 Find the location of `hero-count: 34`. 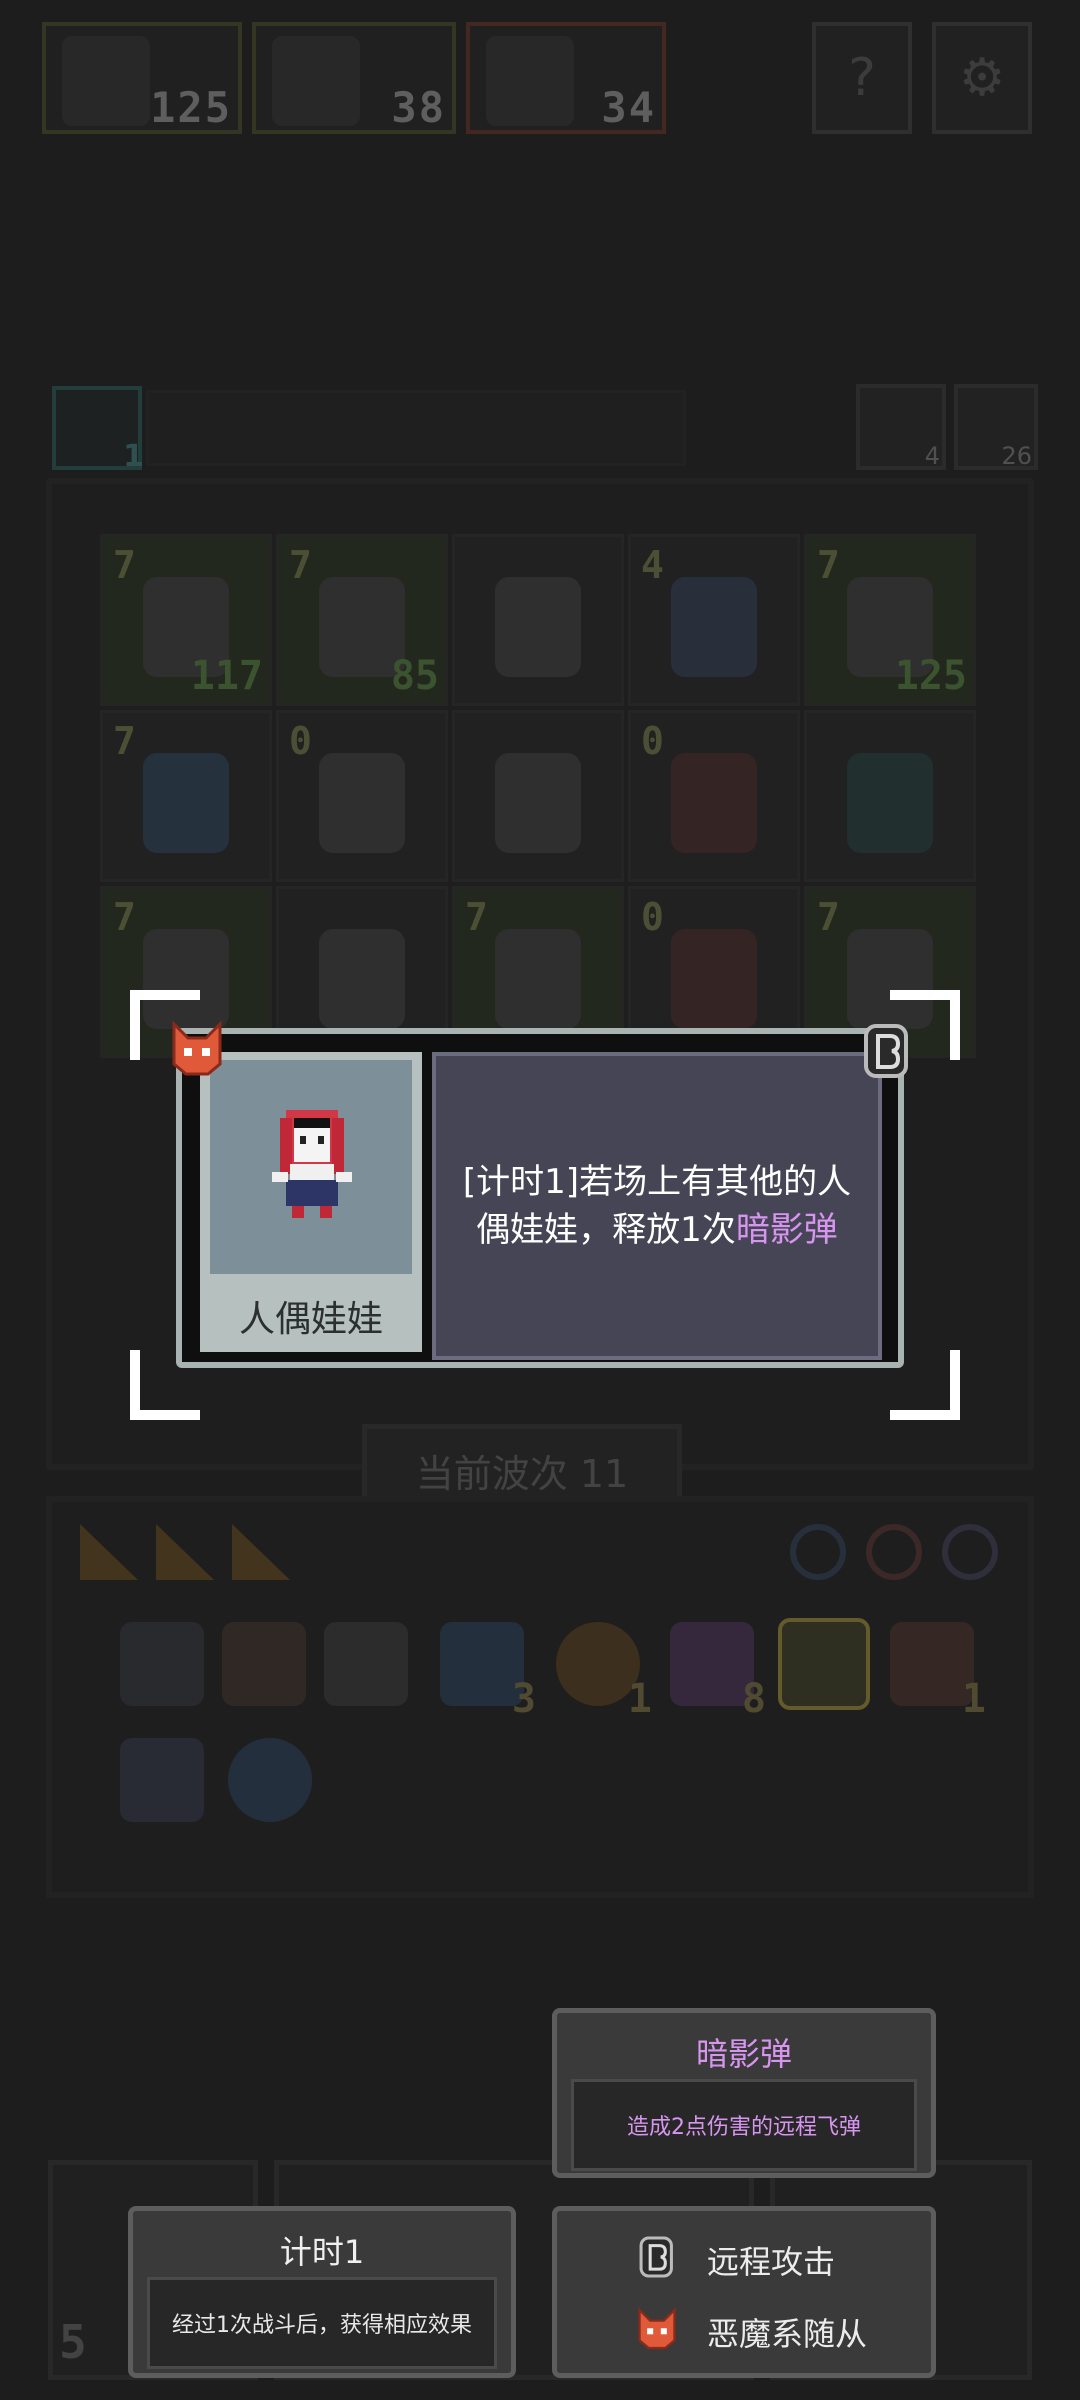

hero-count: 34 is located at coordinates (628, 107).